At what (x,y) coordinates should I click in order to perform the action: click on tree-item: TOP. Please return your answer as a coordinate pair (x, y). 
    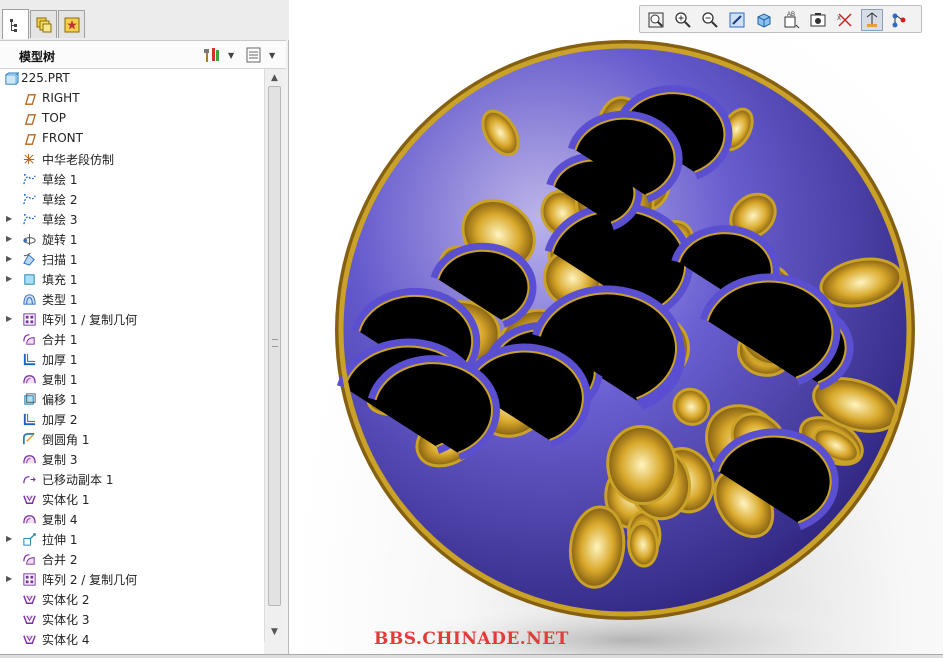
    Looking at the image, I should click on (131, 119).